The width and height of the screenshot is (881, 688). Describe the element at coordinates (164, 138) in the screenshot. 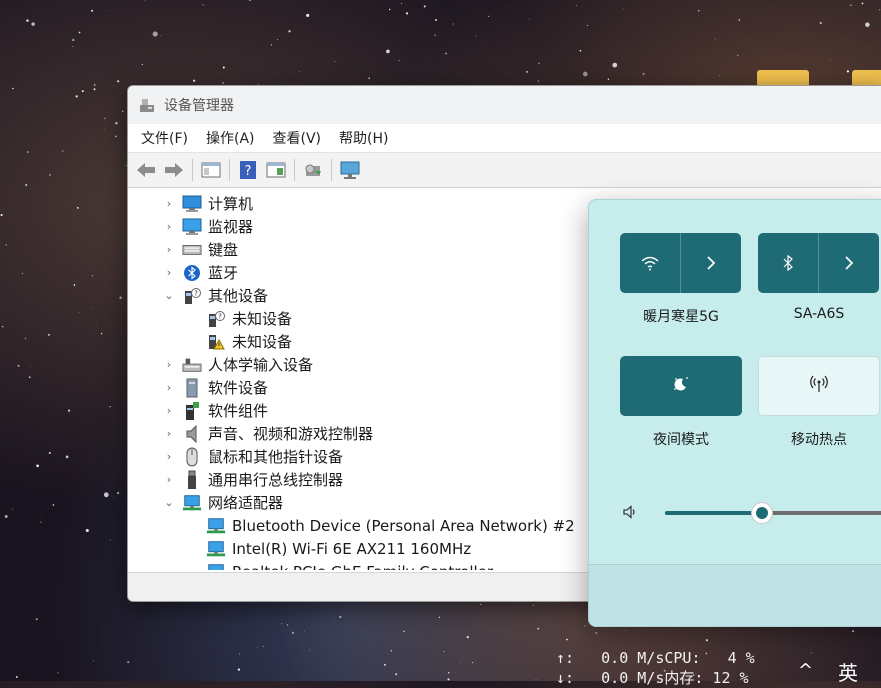

I see `menu-file: 文件(F)` at that location.